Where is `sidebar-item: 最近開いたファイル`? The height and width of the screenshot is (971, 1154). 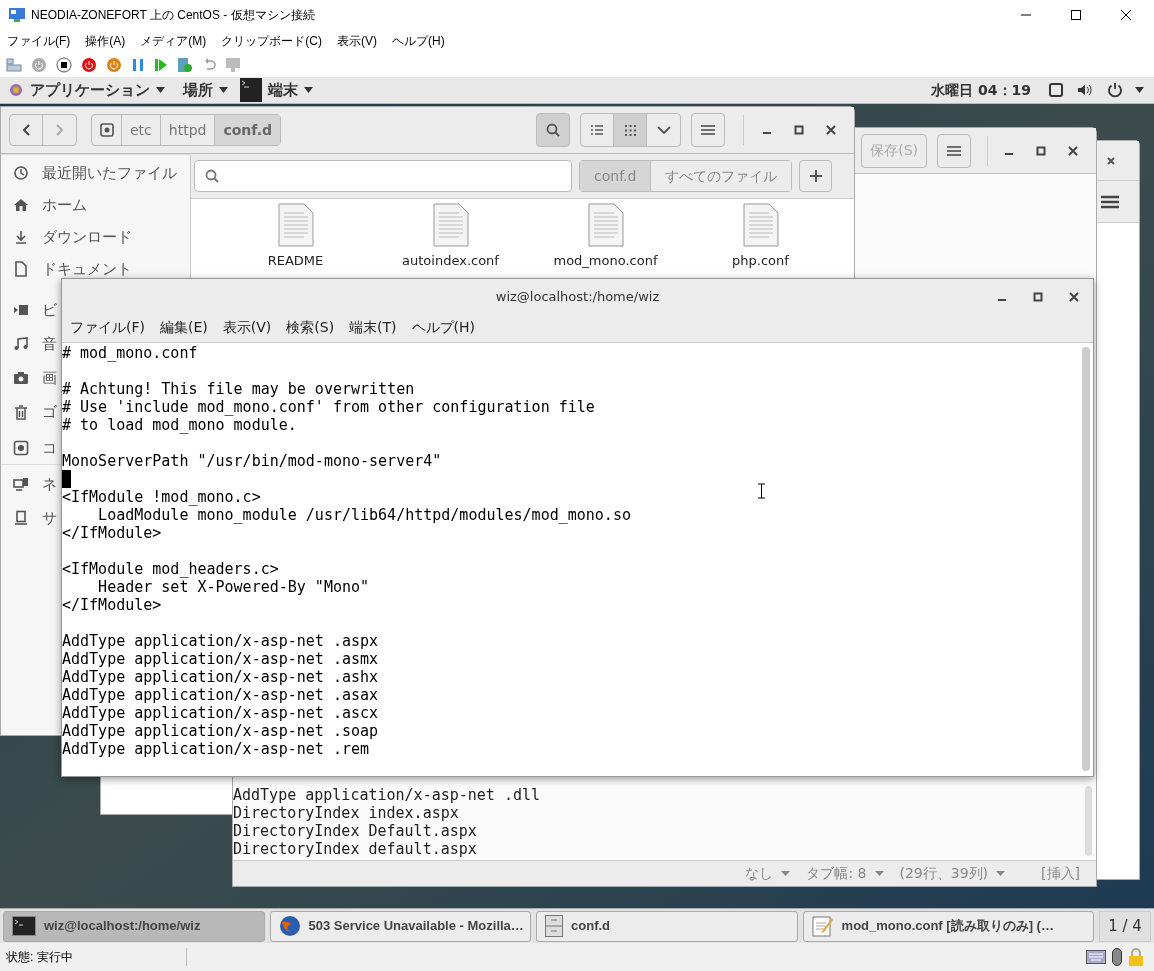 sidebar-item: 最近開いたファイル is located at coordinates (109, 173).